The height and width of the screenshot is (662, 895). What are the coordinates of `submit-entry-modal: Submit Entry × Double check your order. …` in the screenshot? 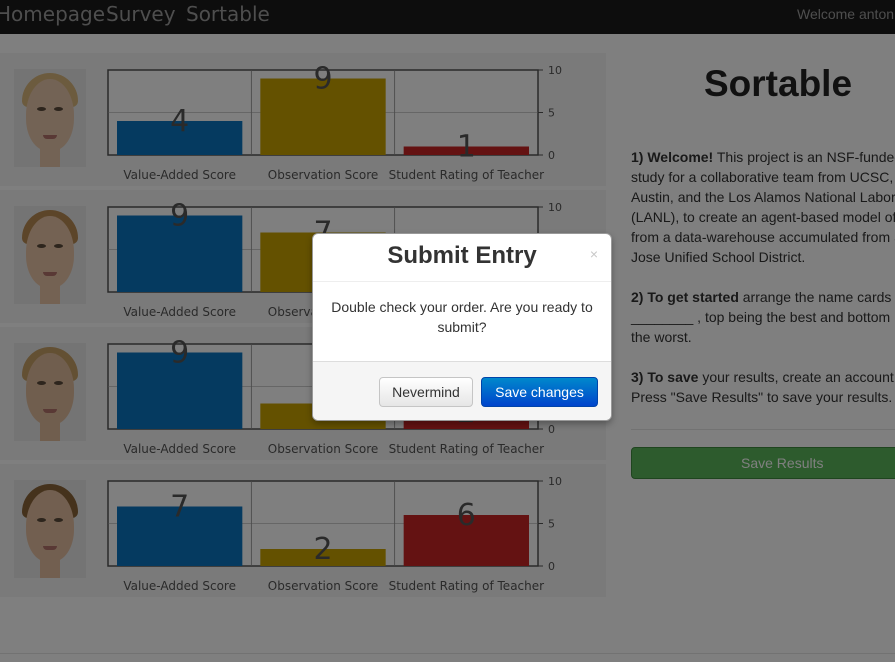 It's located at (462, 327).